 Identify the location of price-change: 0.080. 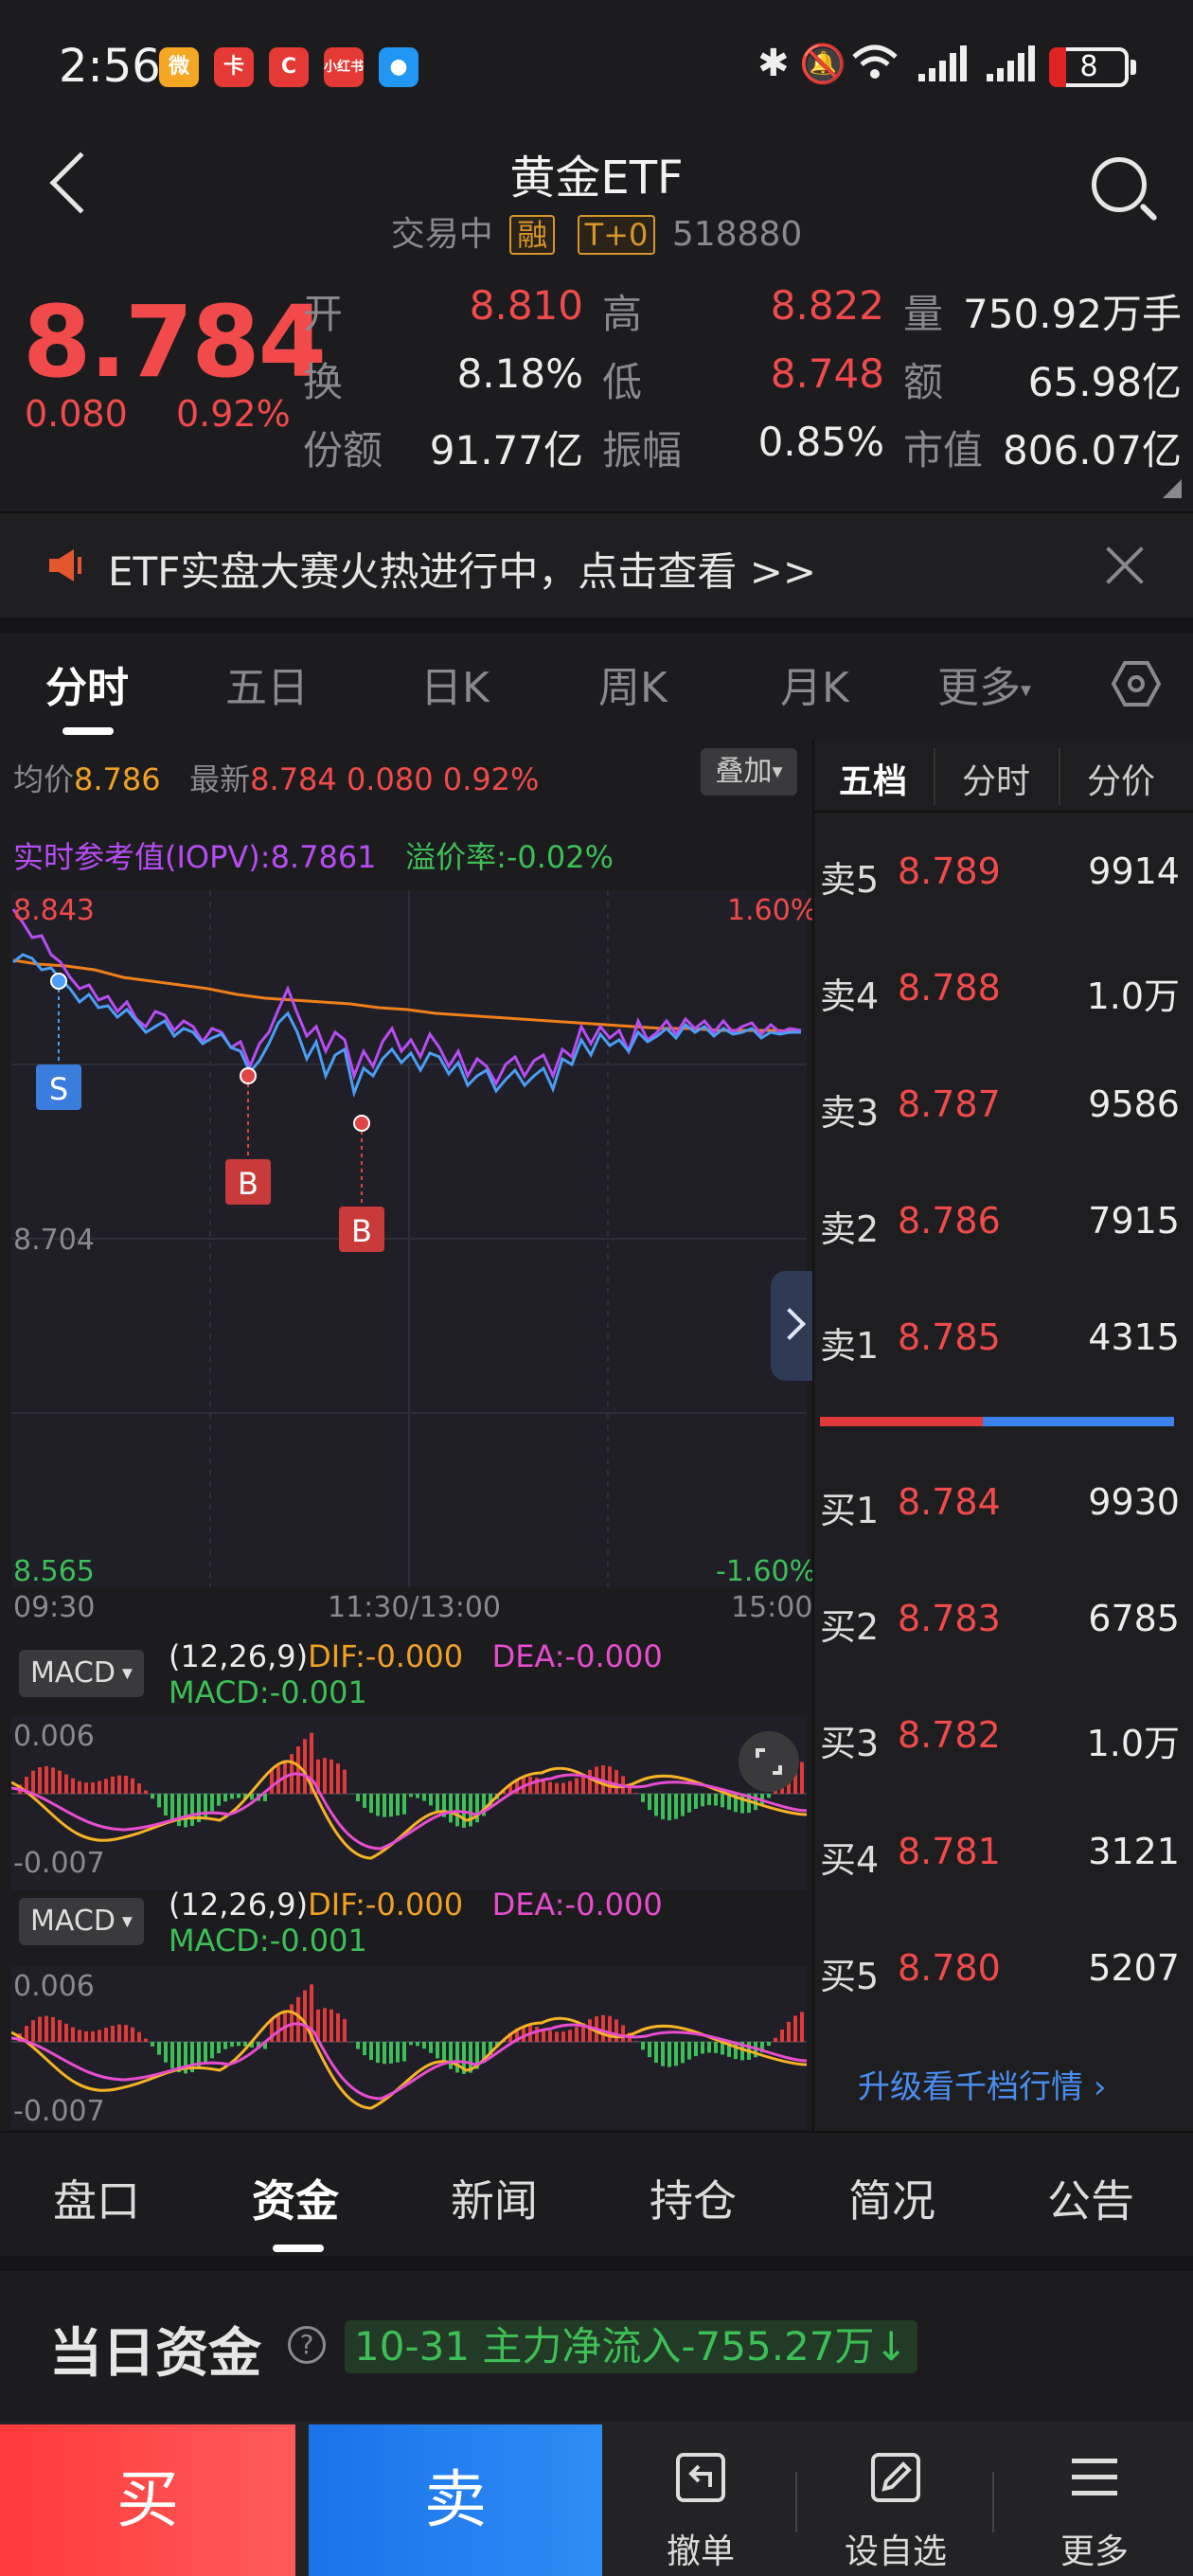
(76, 414).